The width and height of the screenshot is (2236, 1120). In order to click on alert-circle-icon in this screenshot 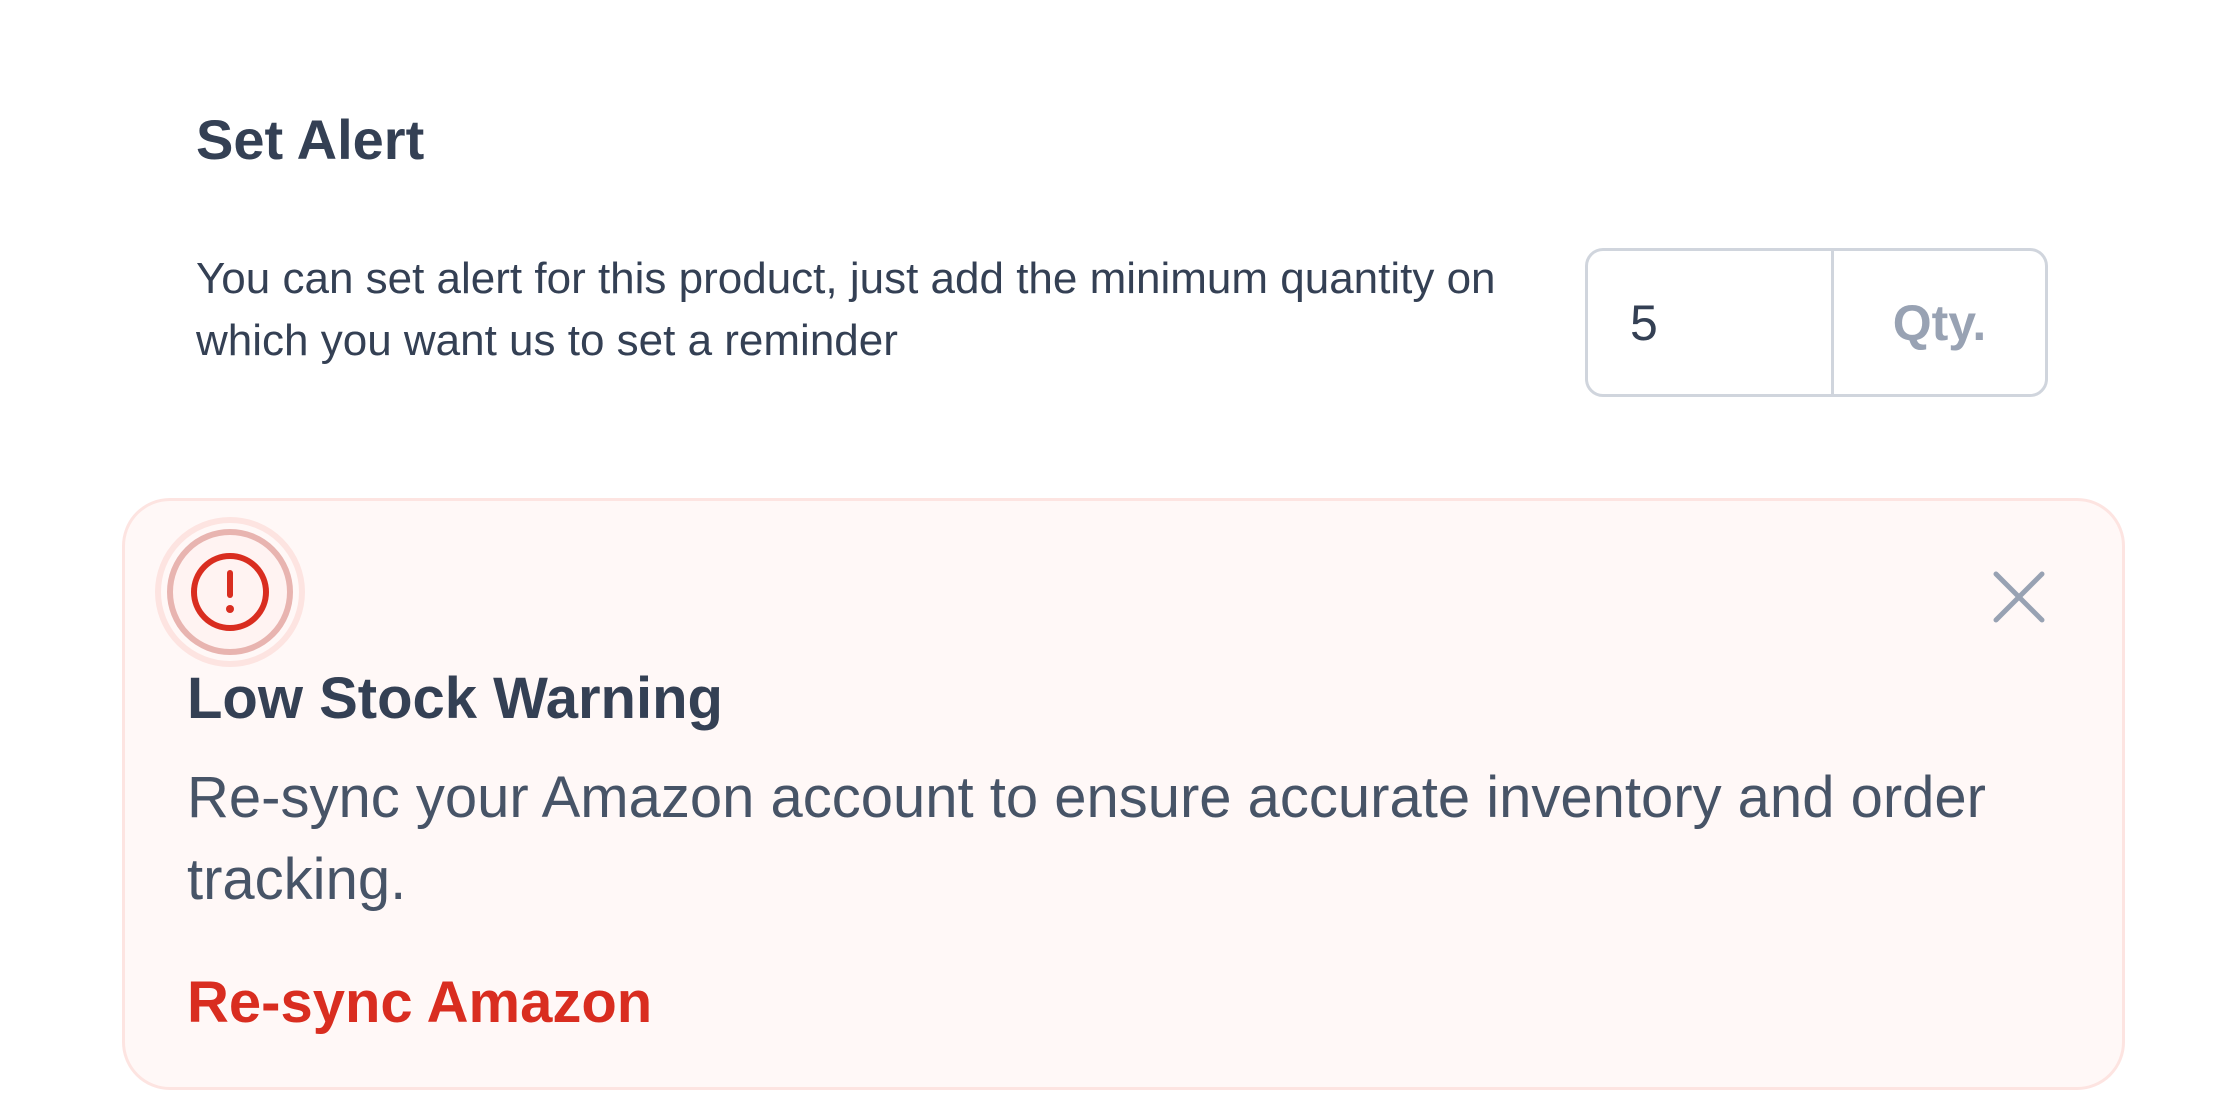, I will do `click(230, 592)`.